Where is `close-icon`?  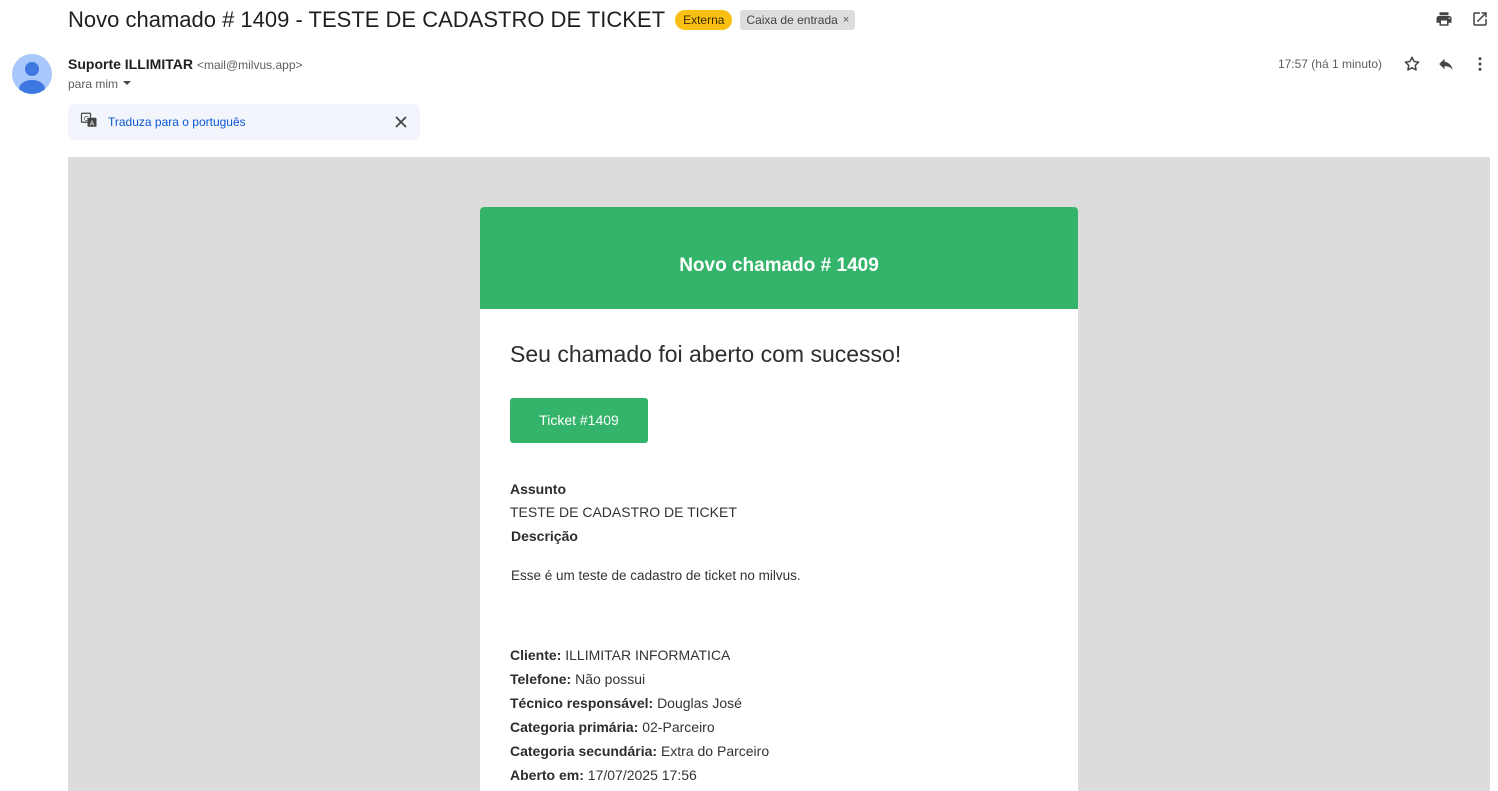 close-icon is located at coordinates (401, 122).